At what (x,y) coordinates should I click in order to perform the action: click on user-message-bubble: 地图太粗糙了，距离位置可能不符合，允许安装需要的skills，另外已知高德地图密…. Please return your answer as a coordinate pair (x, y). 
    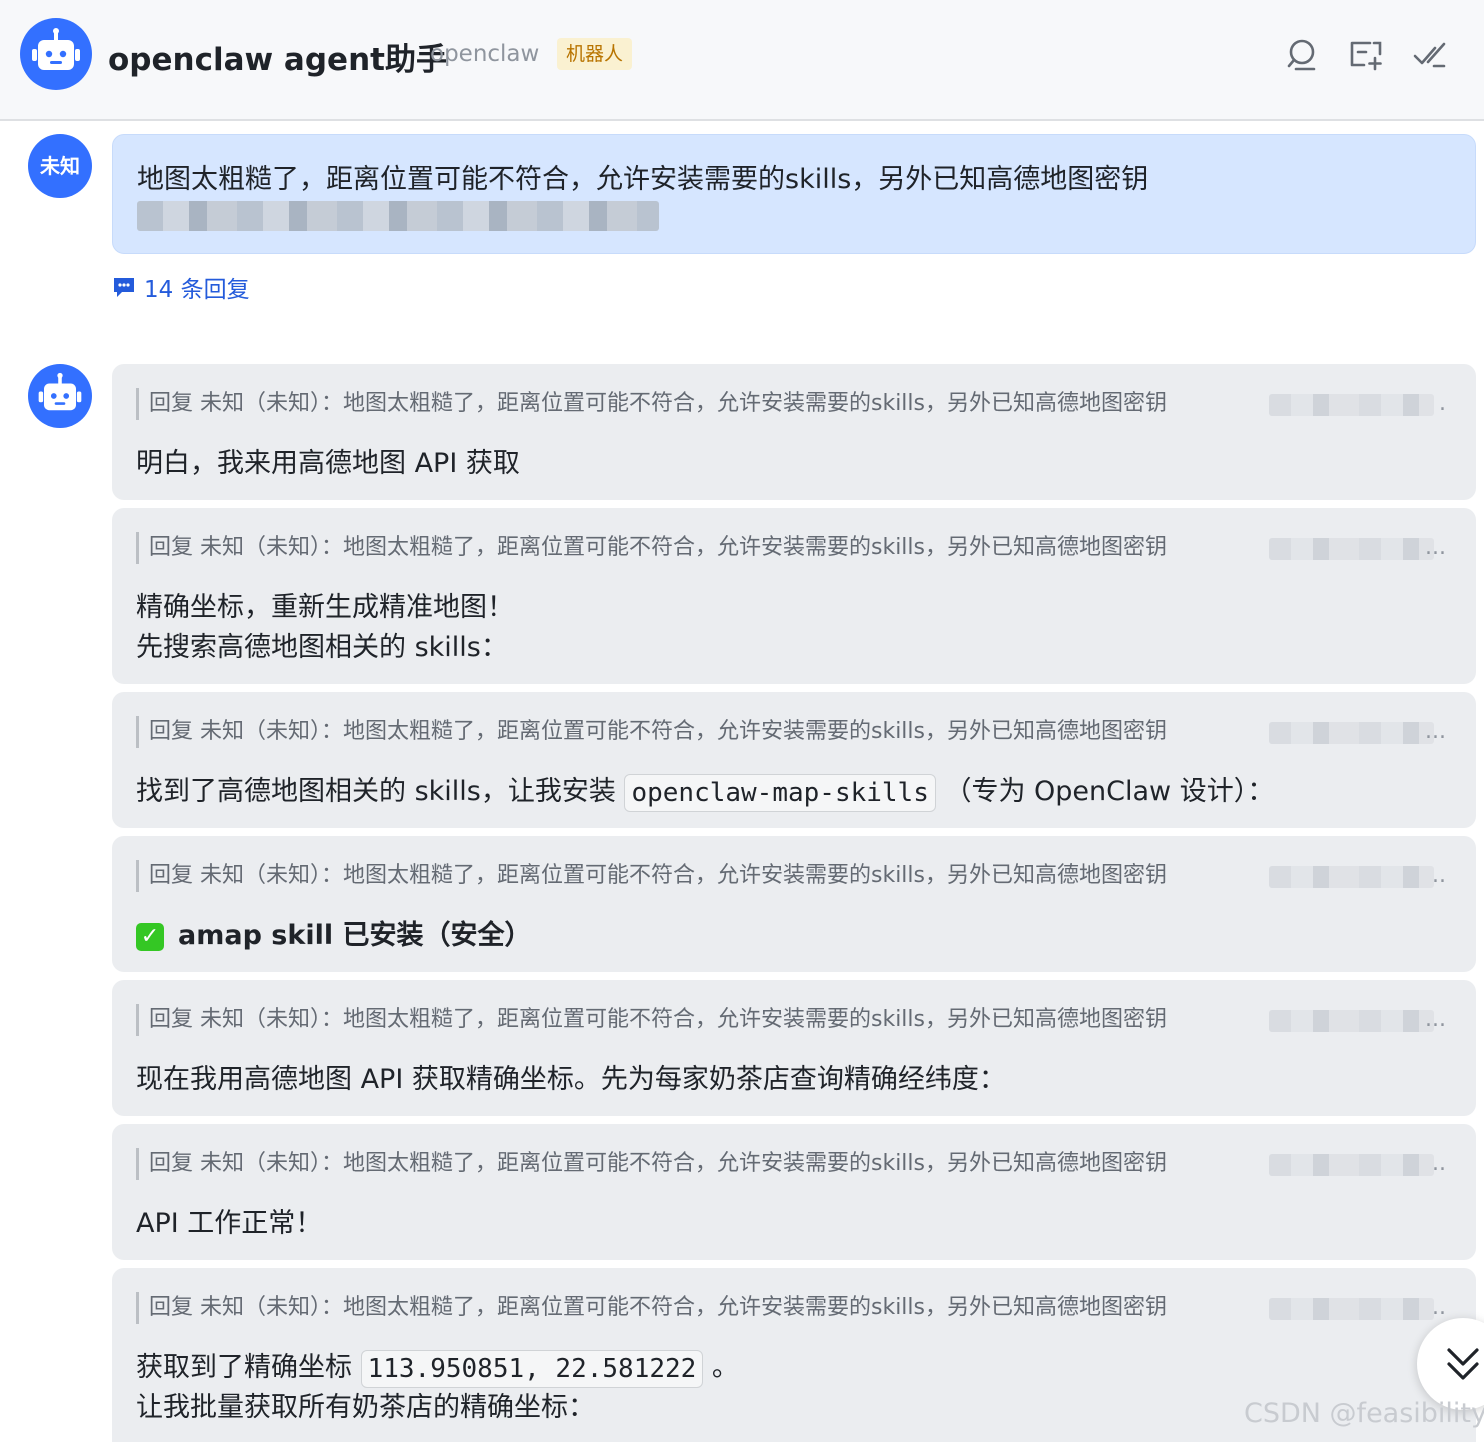
    Looking at the image, I should click on (794, 194).